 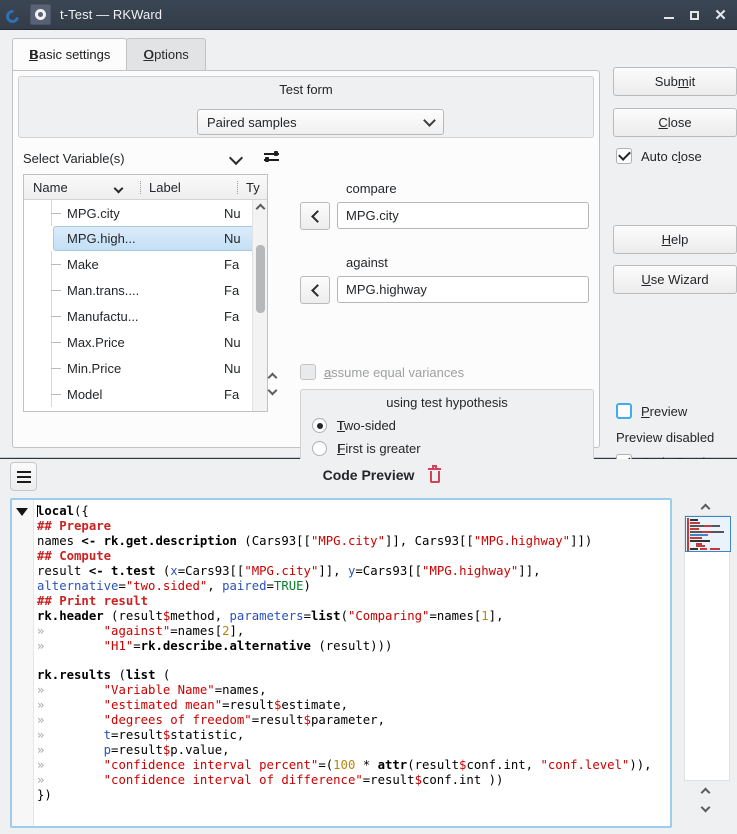 What do you see at coordinates (624, 411) in the screenshot?
I see `preview-checkbox` at bounding box center [624, 411].